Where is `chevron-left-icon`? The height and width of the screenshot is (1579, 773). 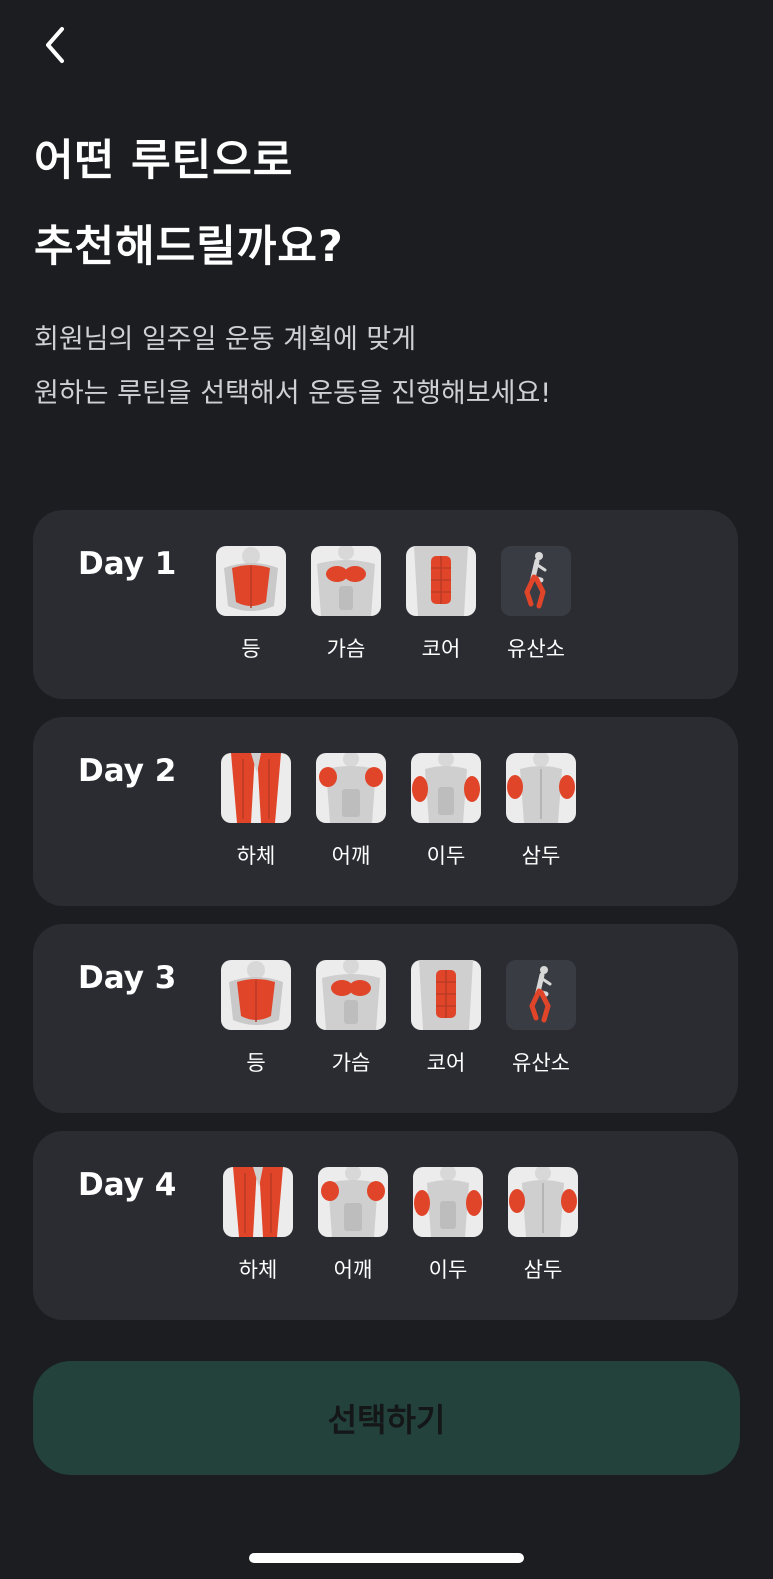
chevron-left-icon is located at coordinates (55, 45).